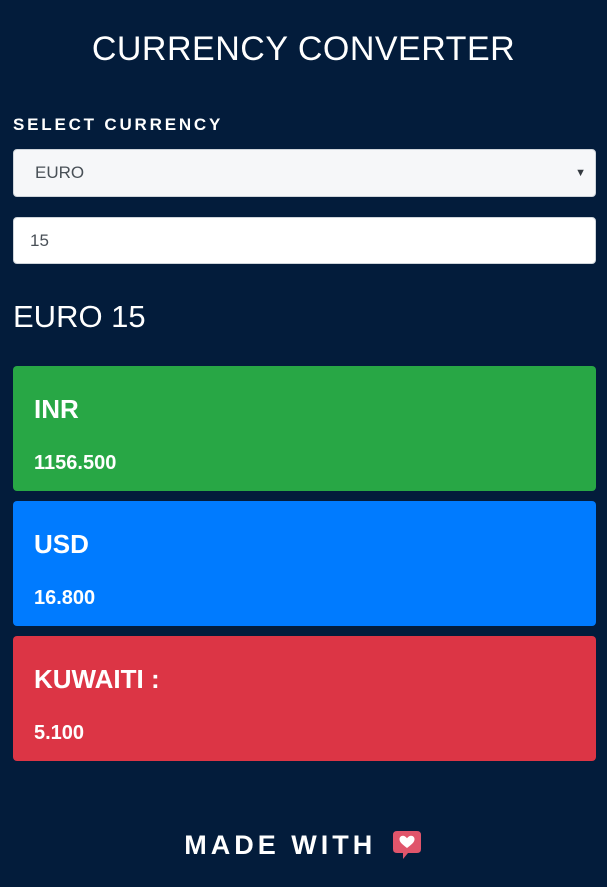 The image size is (607, 887). I want to click on usd-converted-value: 16.800, so click(65, 598).